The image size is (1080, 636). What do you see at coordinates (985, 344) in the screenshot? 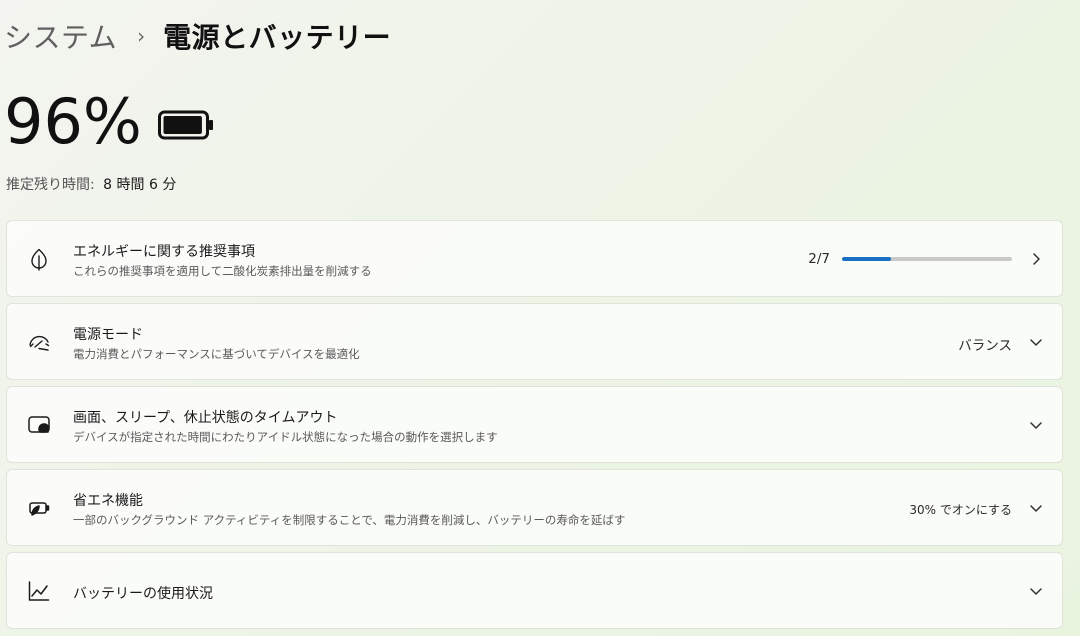
I see `power-mode-select: バランス` at bounding box center [985, 344].